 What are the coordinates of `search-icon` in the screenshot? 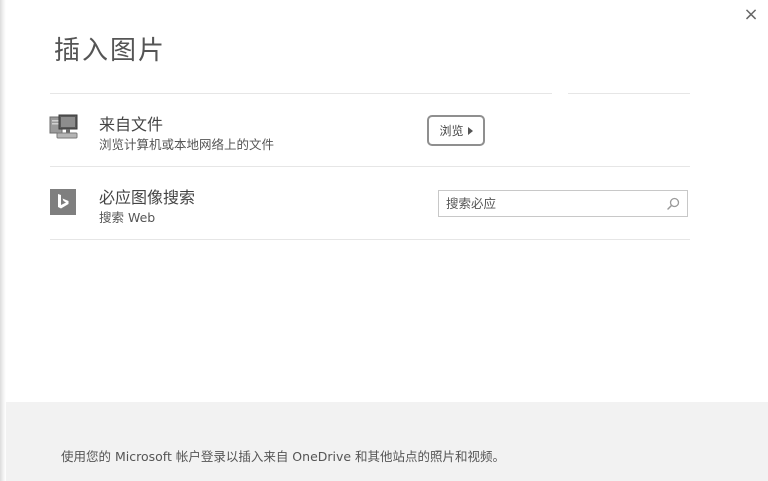 It's located at (673, 204).